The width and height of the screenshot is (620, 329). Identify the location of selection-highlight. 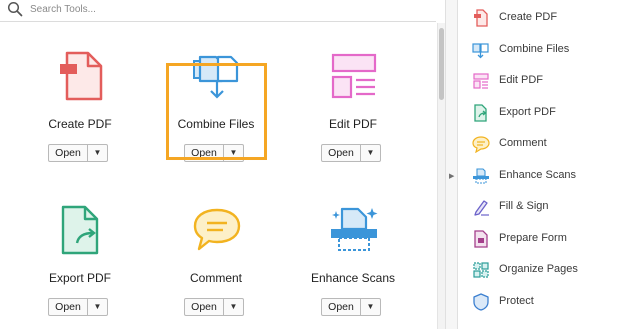
(216, 111).